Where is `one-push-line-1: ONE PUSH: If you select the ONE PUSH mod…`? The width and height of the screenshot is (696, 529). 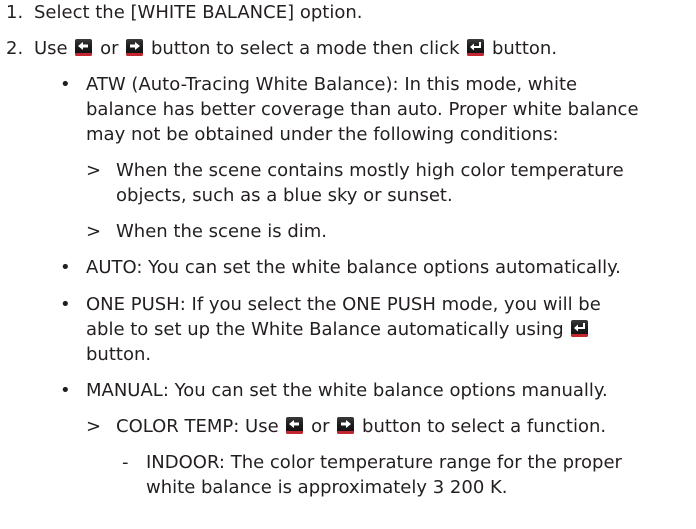 one-push-line-1: ONE PUSH: If you select the ONE PUSH mod… is located at coordinates (343, 304).